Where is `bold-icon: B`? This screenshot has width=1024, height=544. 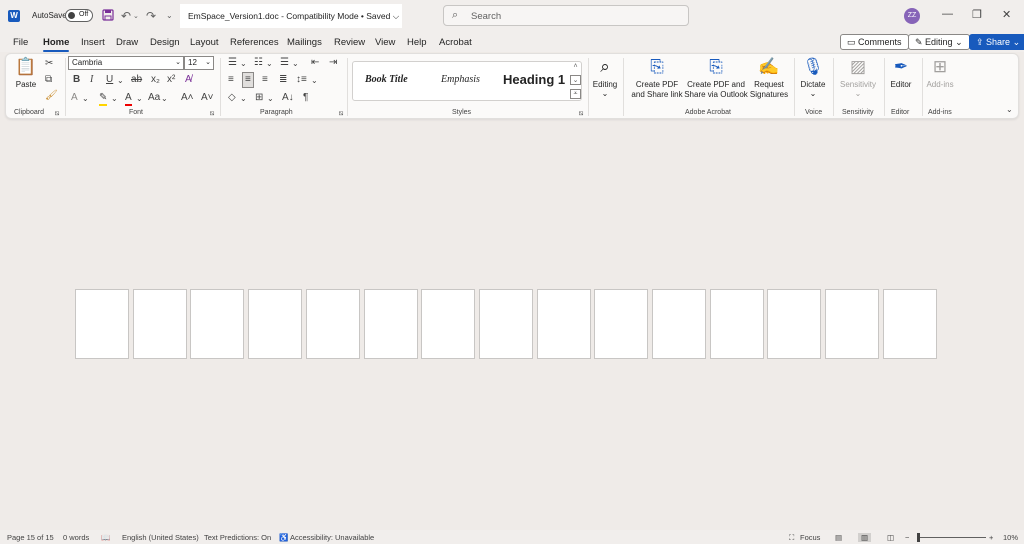
bold-icon: B is located at coordinates (76, 80).